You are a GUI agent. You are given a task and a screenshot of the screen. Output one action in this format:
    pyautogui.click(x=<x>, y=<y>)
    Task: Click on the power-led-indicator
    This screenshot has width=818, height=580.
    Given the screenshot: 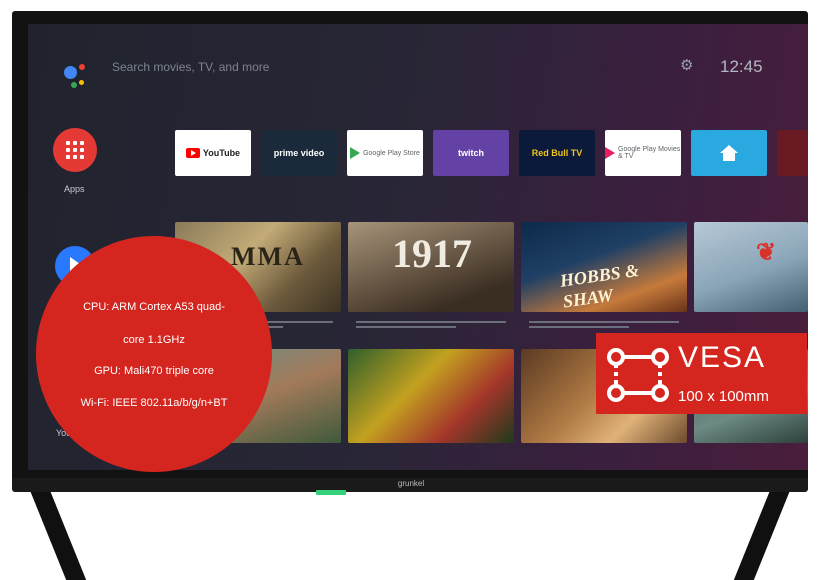 What is the action you would take?
    pyautogui.click(x=331, y=492)
    